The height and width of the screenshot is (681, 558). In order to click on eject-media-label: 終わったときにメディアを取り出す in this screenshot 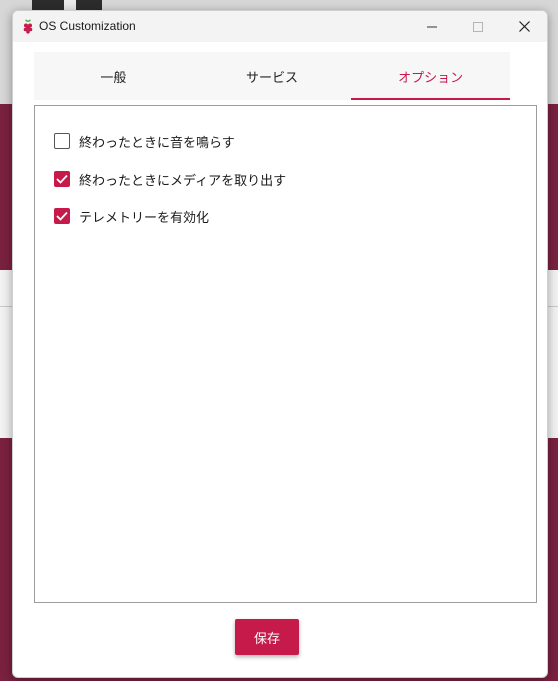, I will do `click(183, 181)`.